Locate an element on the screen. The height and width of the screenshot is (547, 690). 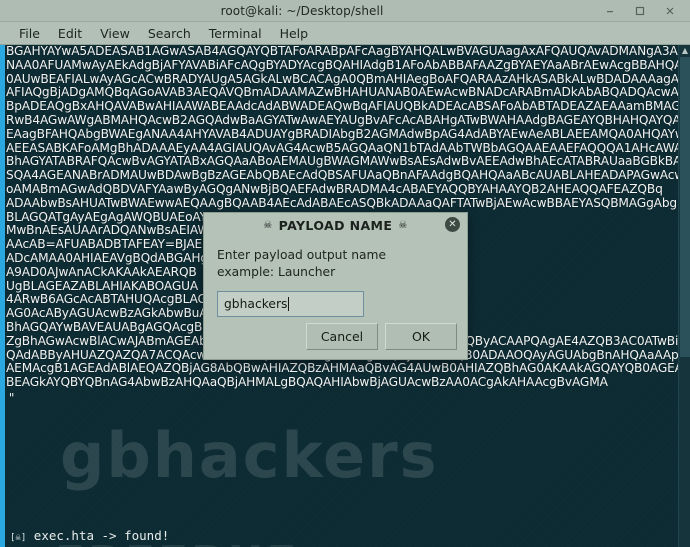
dialog-title-text: PAYLOAD NAME is located at coordinates (335, 225).